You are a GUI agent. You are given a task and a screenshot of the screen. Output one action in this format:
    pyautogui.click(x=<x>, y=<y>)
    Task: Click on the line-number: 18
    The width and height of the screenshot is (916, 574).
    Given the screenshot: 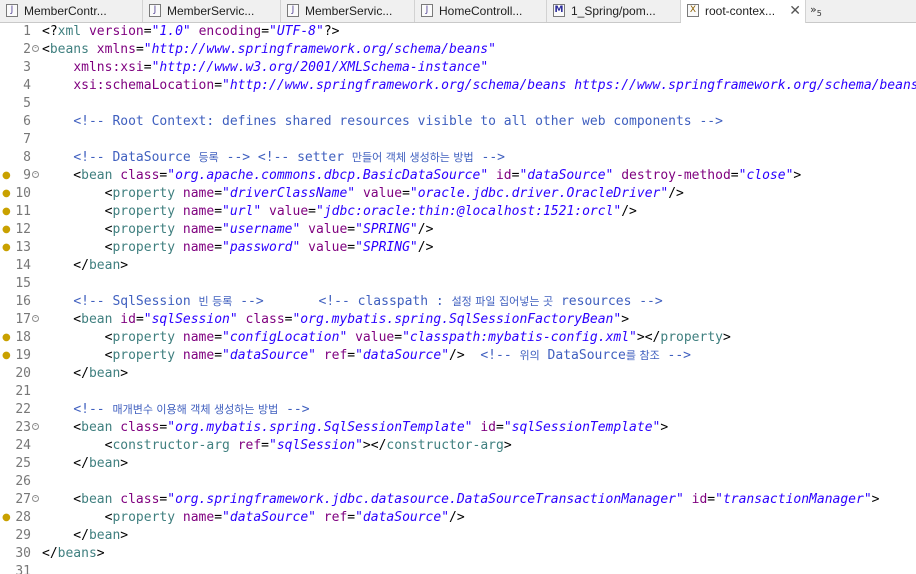 What is the action you would take?
    pyautogui.click(x=23, y=337)
    